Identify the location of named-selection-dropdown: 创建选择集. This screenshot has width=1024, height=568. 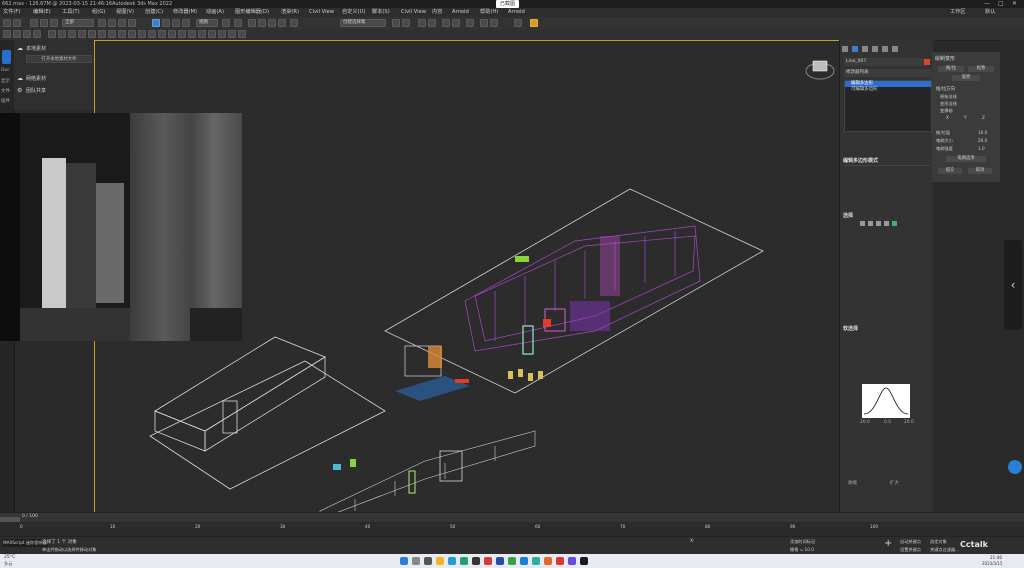
(363, 23).